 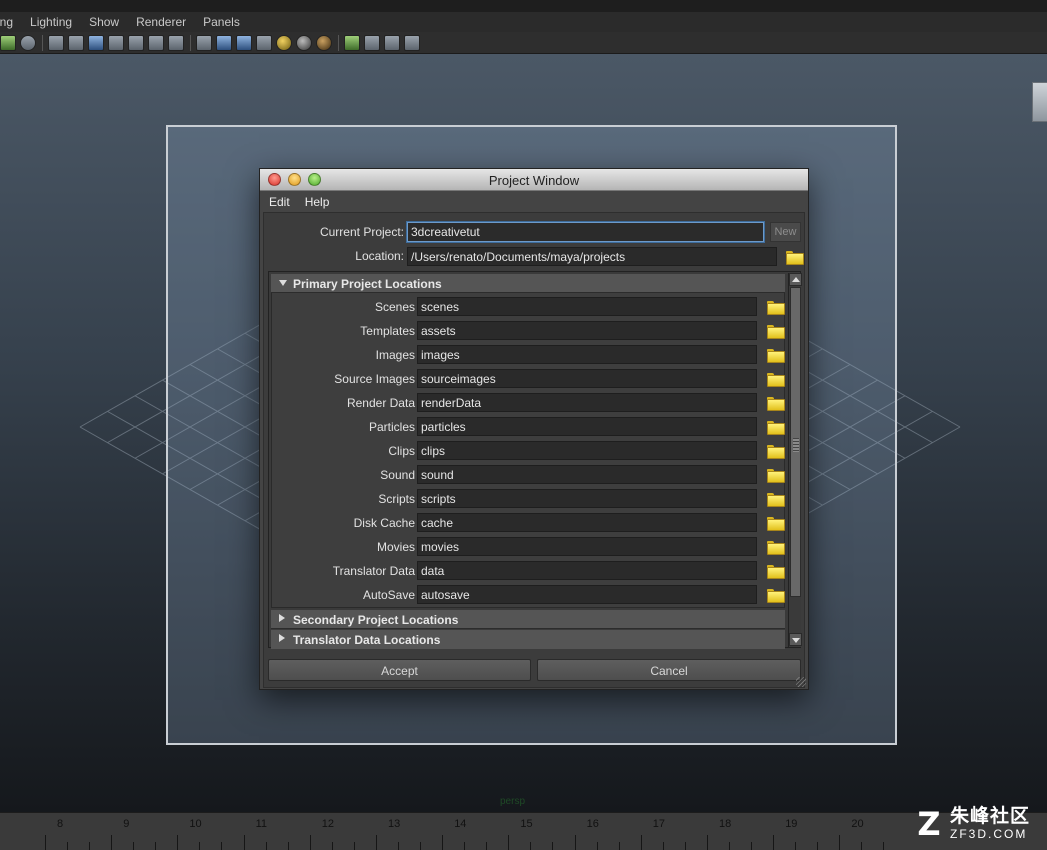 I want to click on location-row-input: renderData, so click(x=587, y=402).